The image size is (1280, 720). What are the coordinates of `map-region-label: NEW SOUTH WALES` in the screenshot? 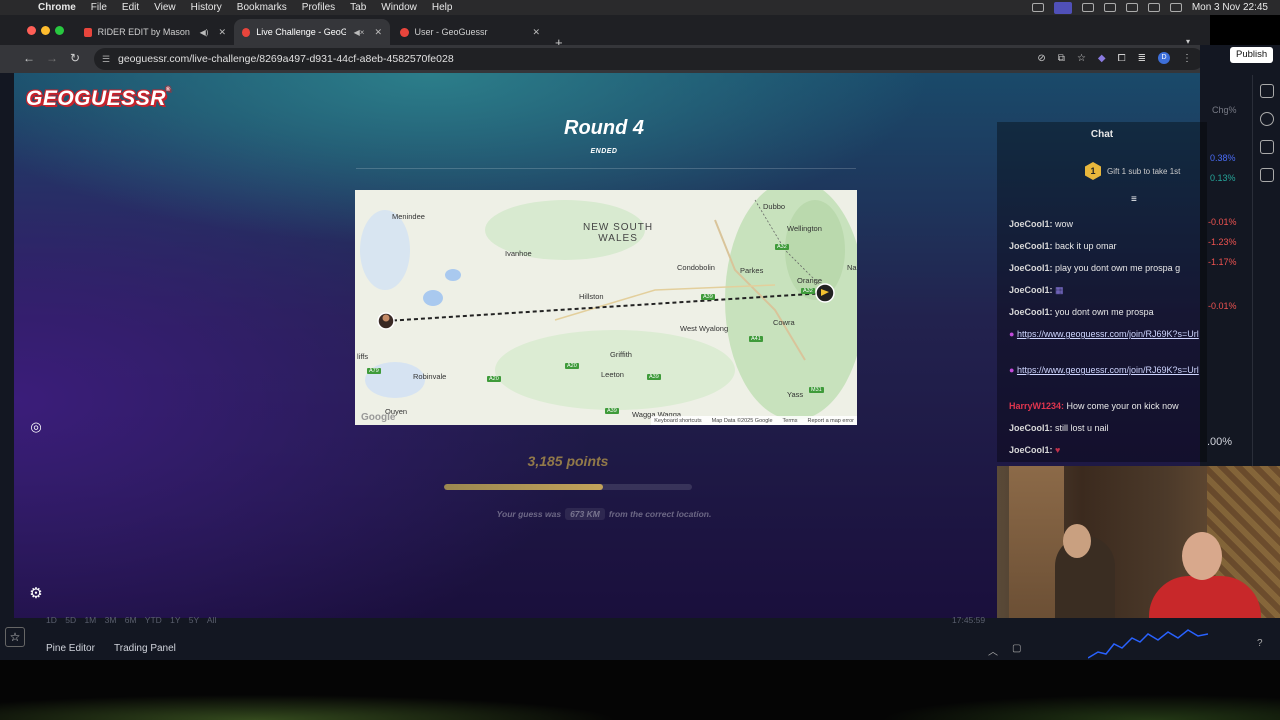 It's located at (618, 233).